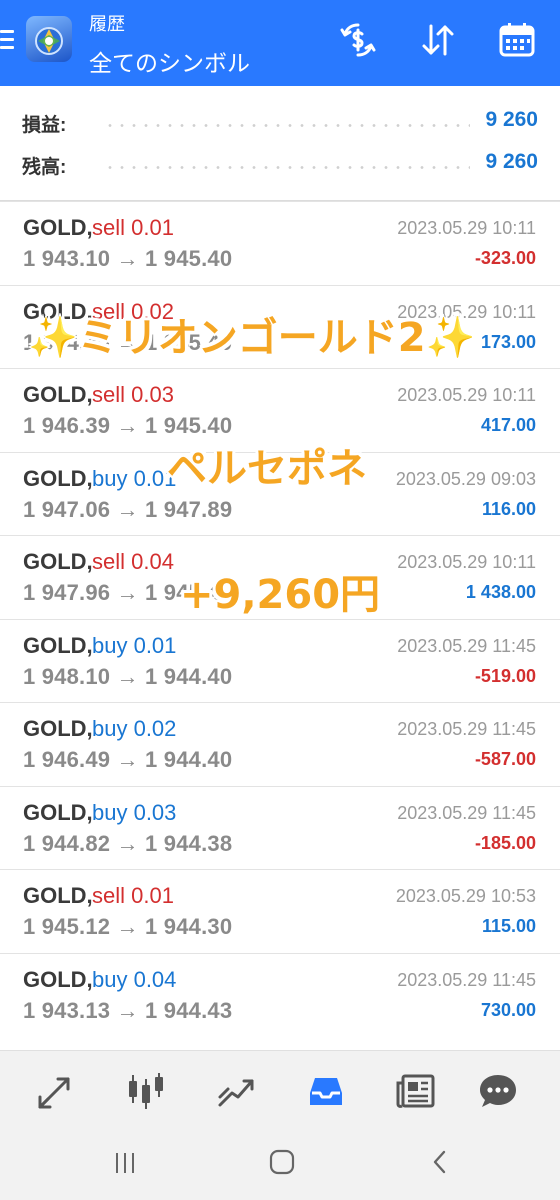  I want to click on trade-profit: -185.00, so click(505, 842).